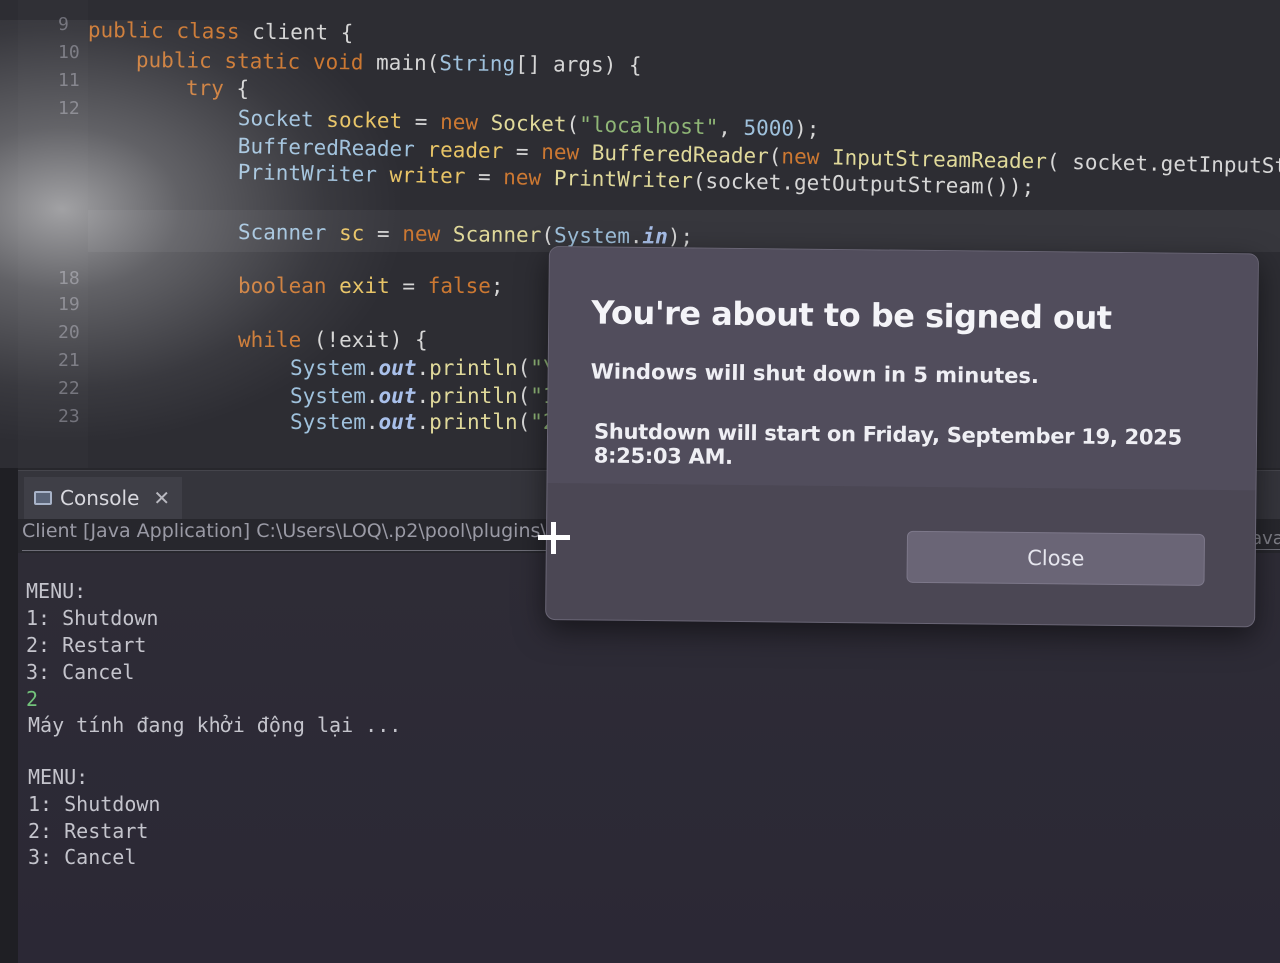 The width and height of the screenshot is (1280, 963). What do you see at coordinates (423, 422) in the screenshot?
I see `code-line: System.out.println("2` at bounding box center [423, 422].